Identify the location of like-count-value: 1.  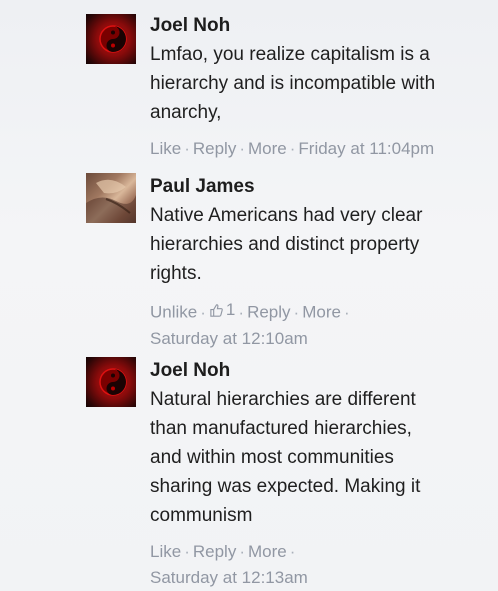
(230, 309).